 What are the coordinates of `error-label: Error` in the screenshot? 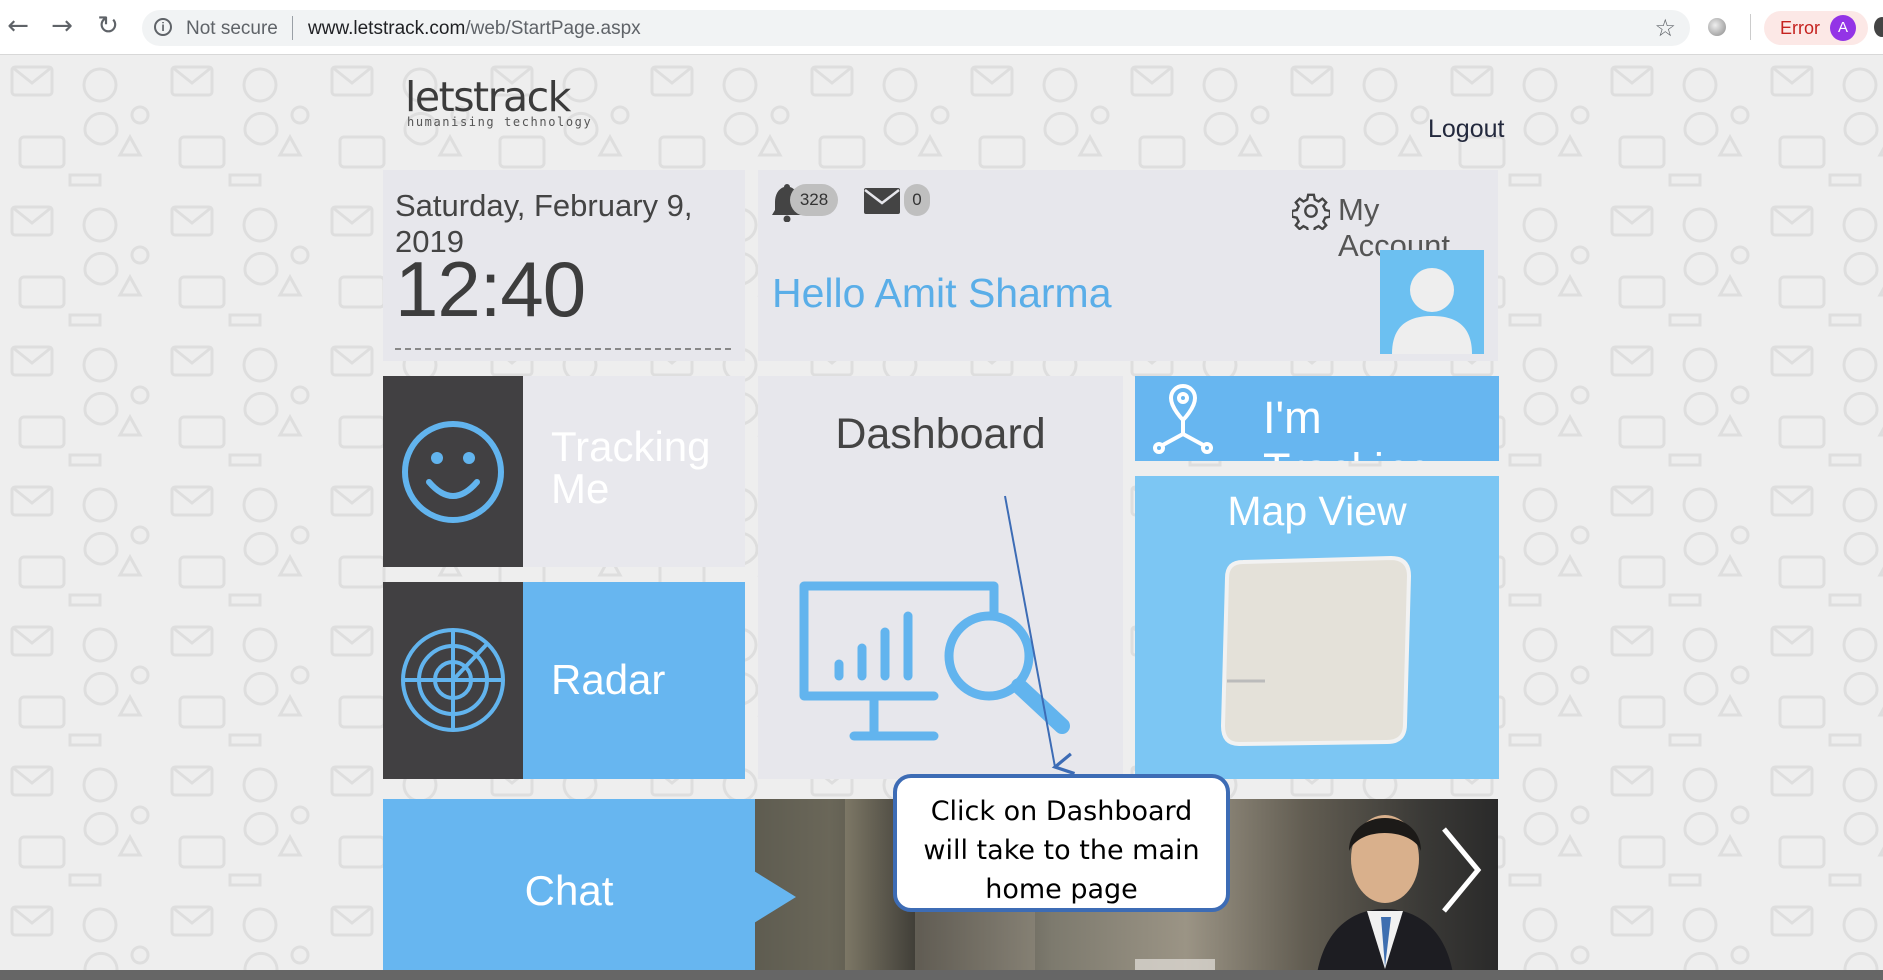 It's located at (1800, 28).